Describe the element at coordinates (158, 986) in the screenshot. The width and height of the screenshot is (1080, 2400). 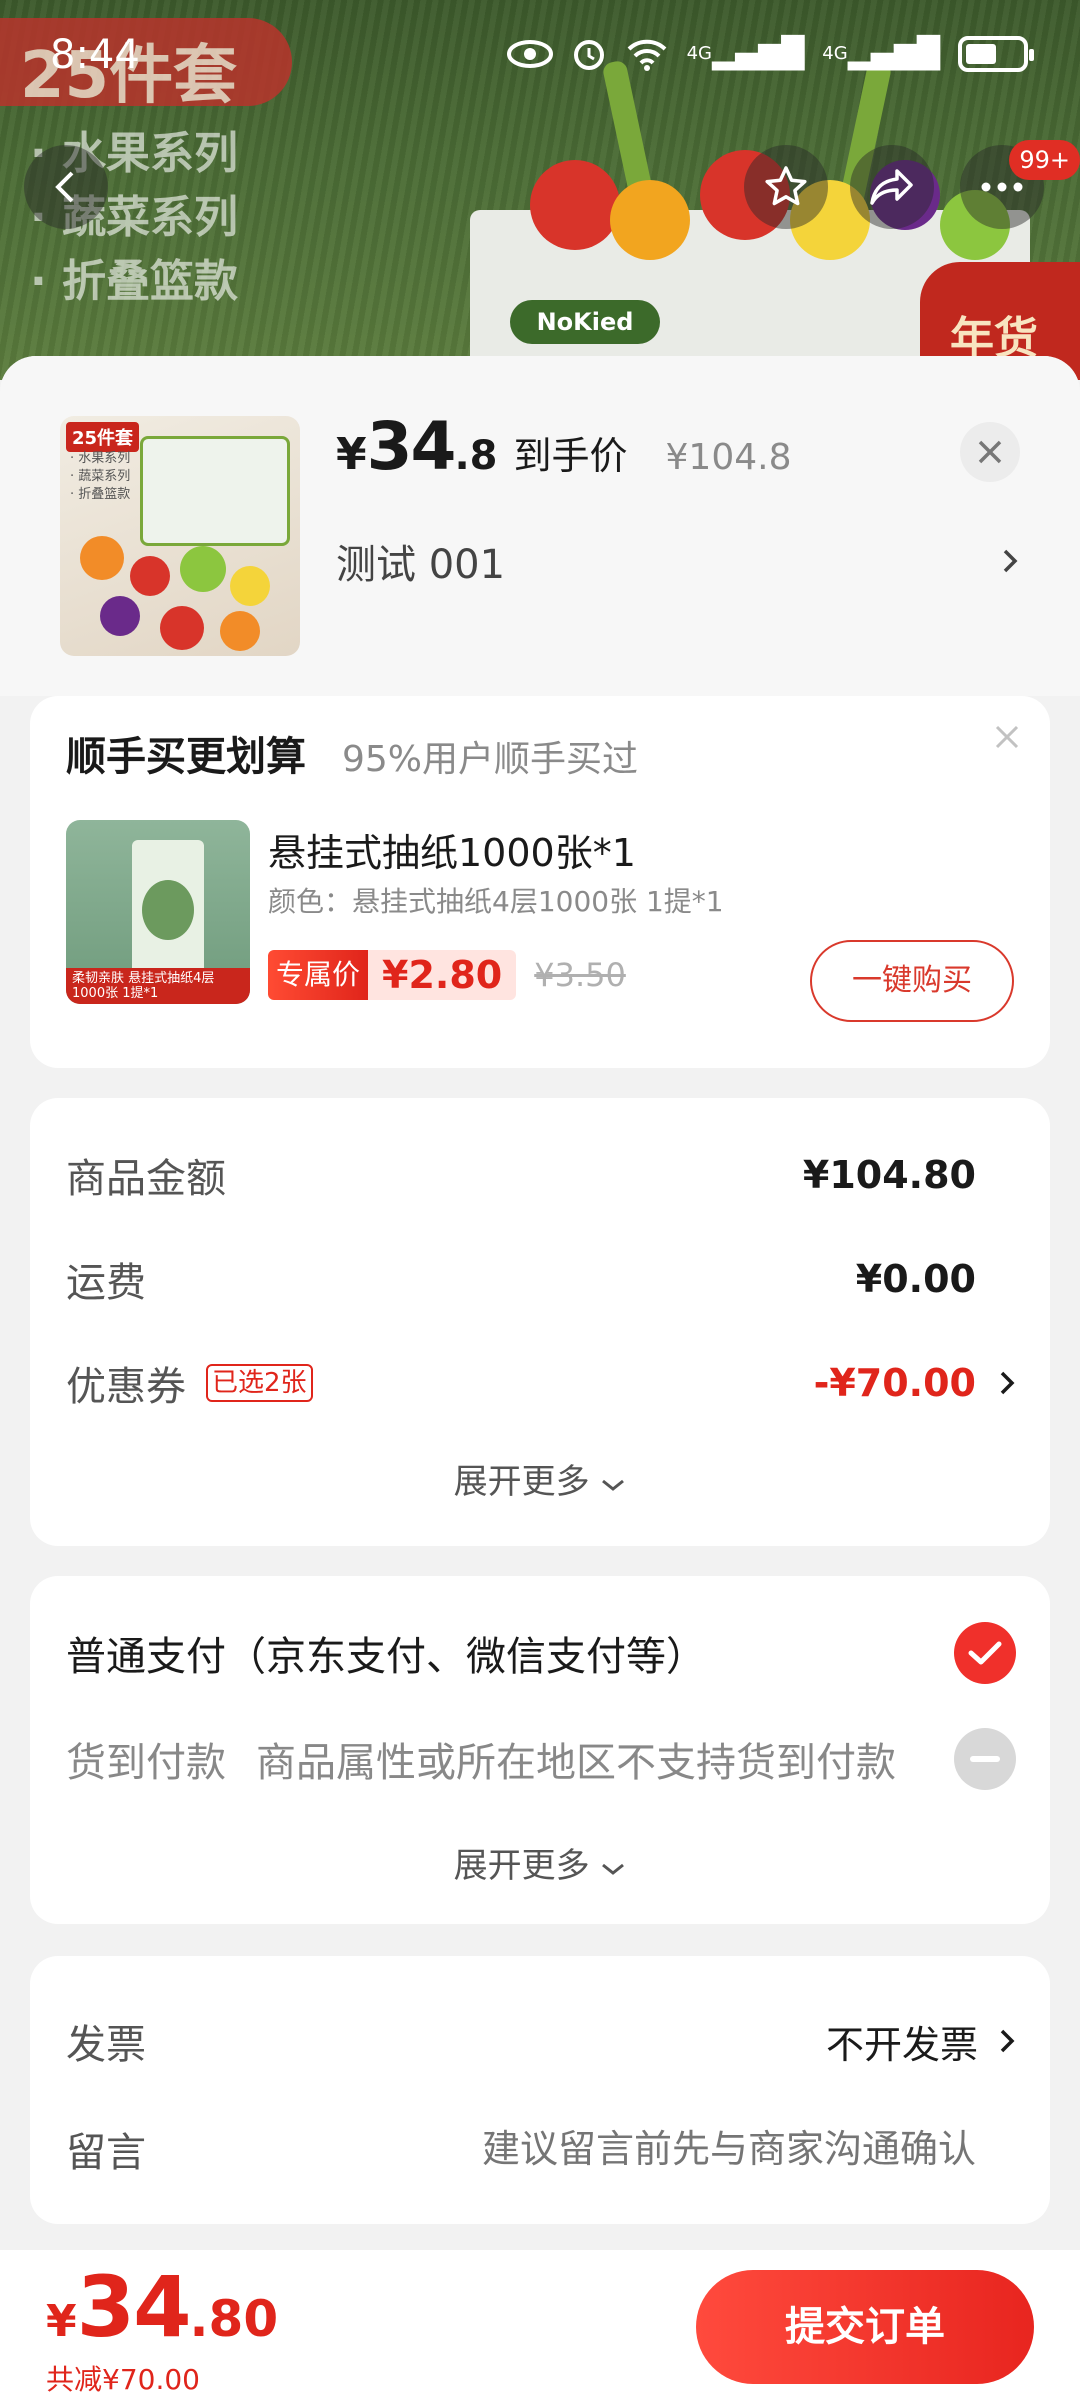
I see `addon-image-label: 柔韧亲肤 悬挂式抽纸4层1000张 1提*1` at that location.